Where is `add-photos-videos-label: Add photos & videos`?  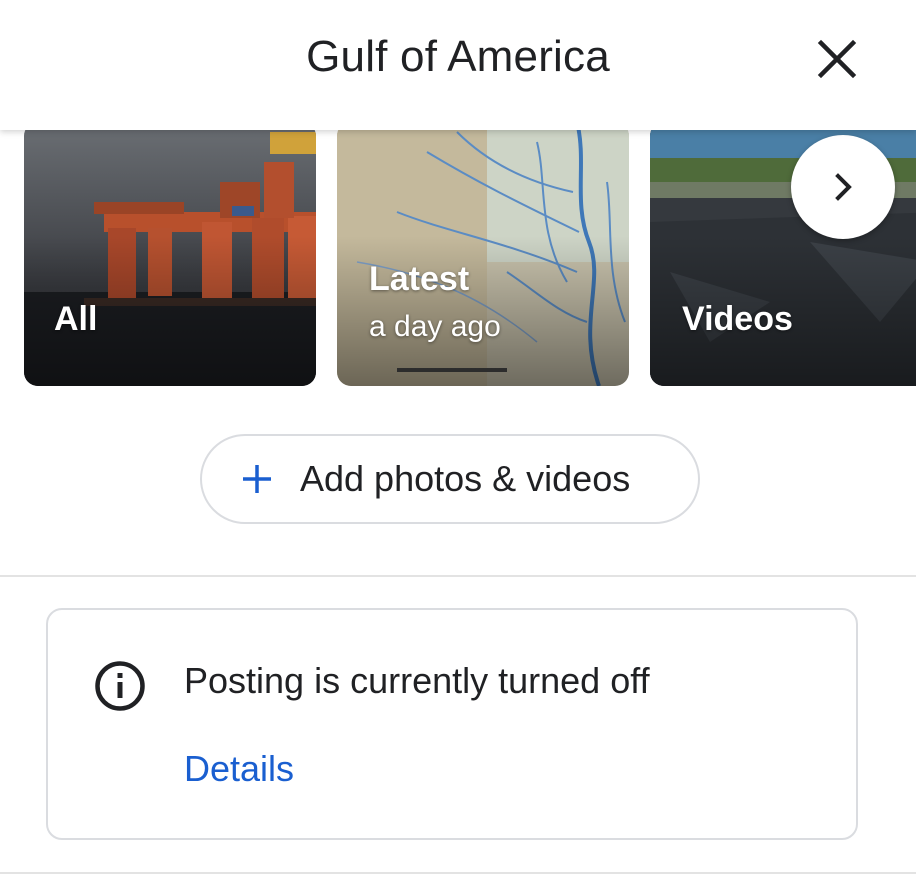 add-photos-videos-label: Add photos & videos is located at coordinates (465, 478).